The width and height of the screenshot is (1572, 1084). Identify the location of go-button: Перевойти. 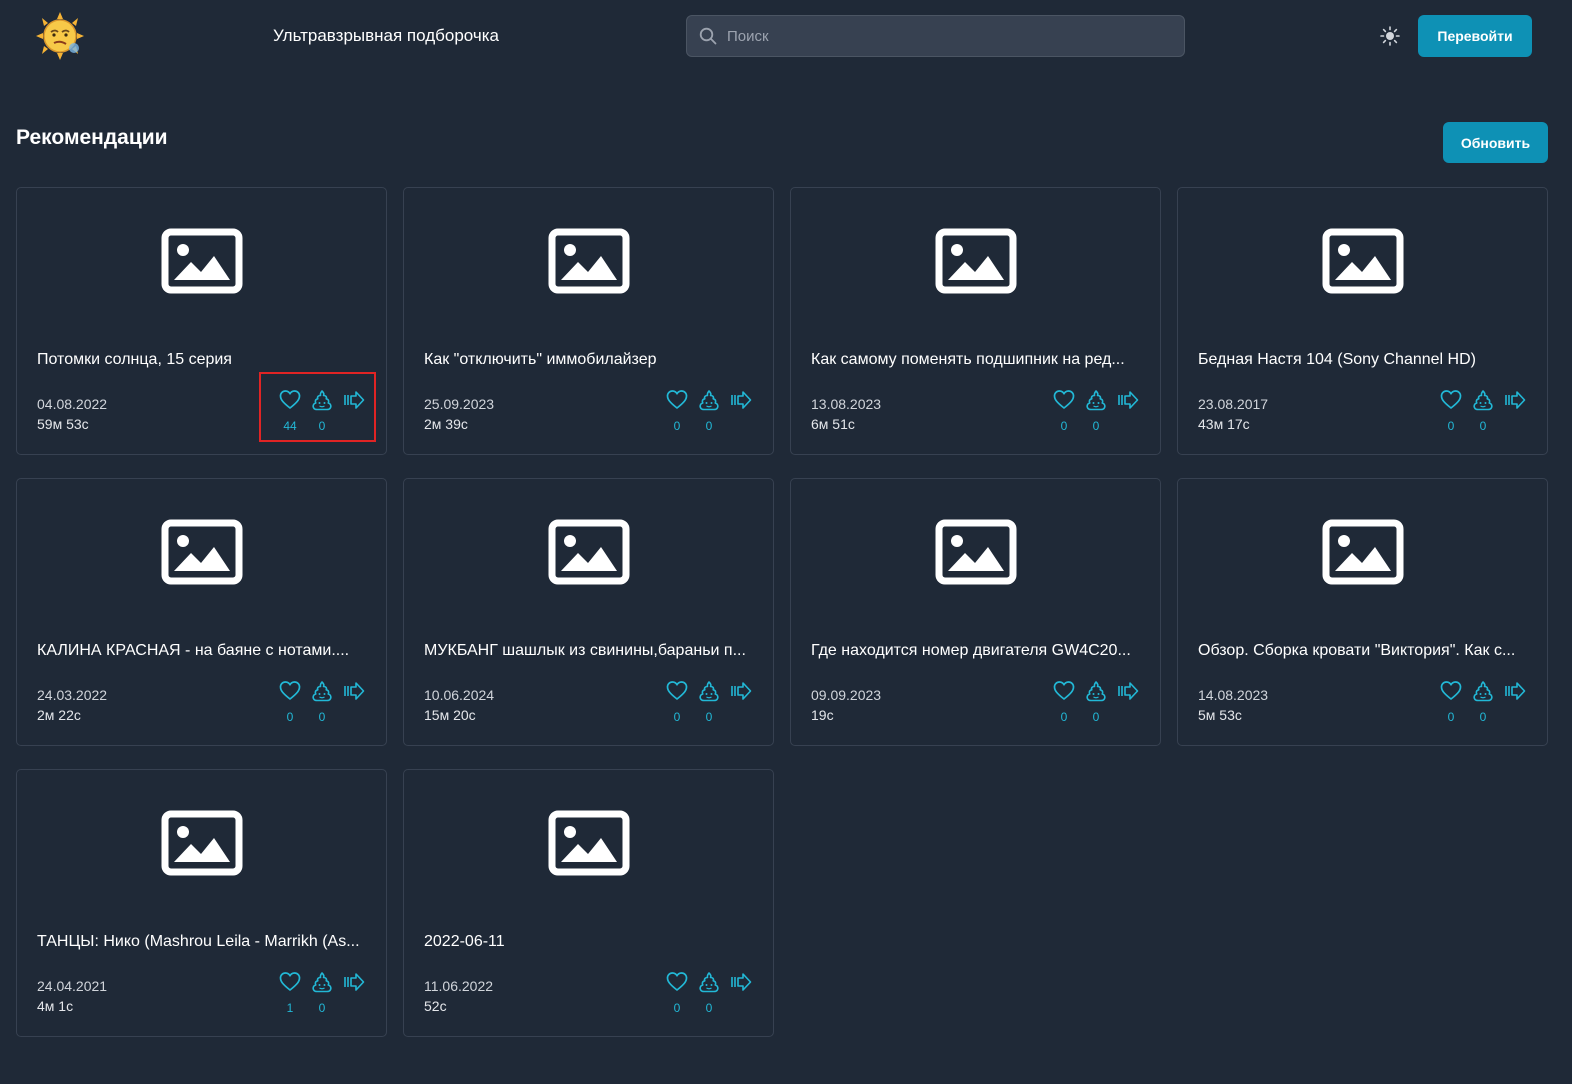
(1475, 36).